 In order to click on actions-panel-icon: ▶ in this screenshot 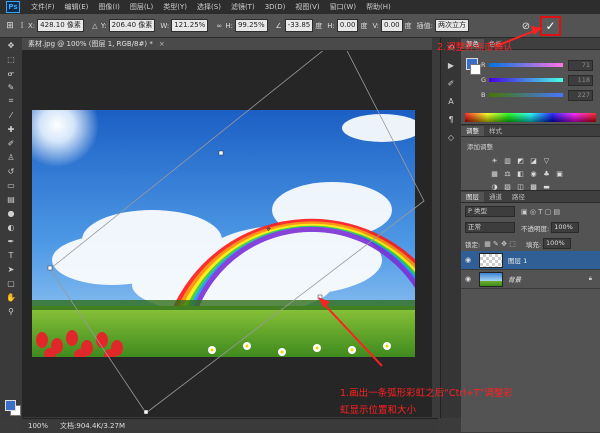, I will do `click(451, 65)`.